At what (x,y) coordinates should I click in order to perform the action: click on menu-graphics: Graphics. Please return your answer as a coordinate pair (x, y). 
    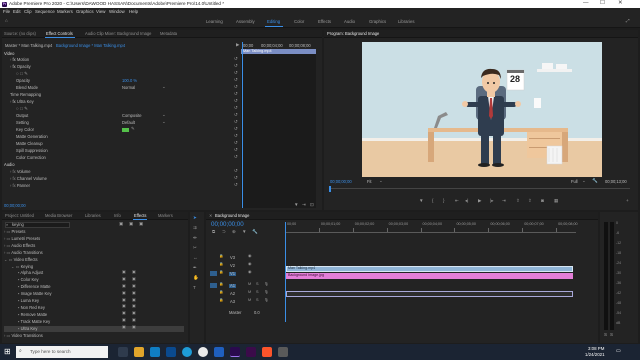
    Looking at the image, I should click on (85, 11).